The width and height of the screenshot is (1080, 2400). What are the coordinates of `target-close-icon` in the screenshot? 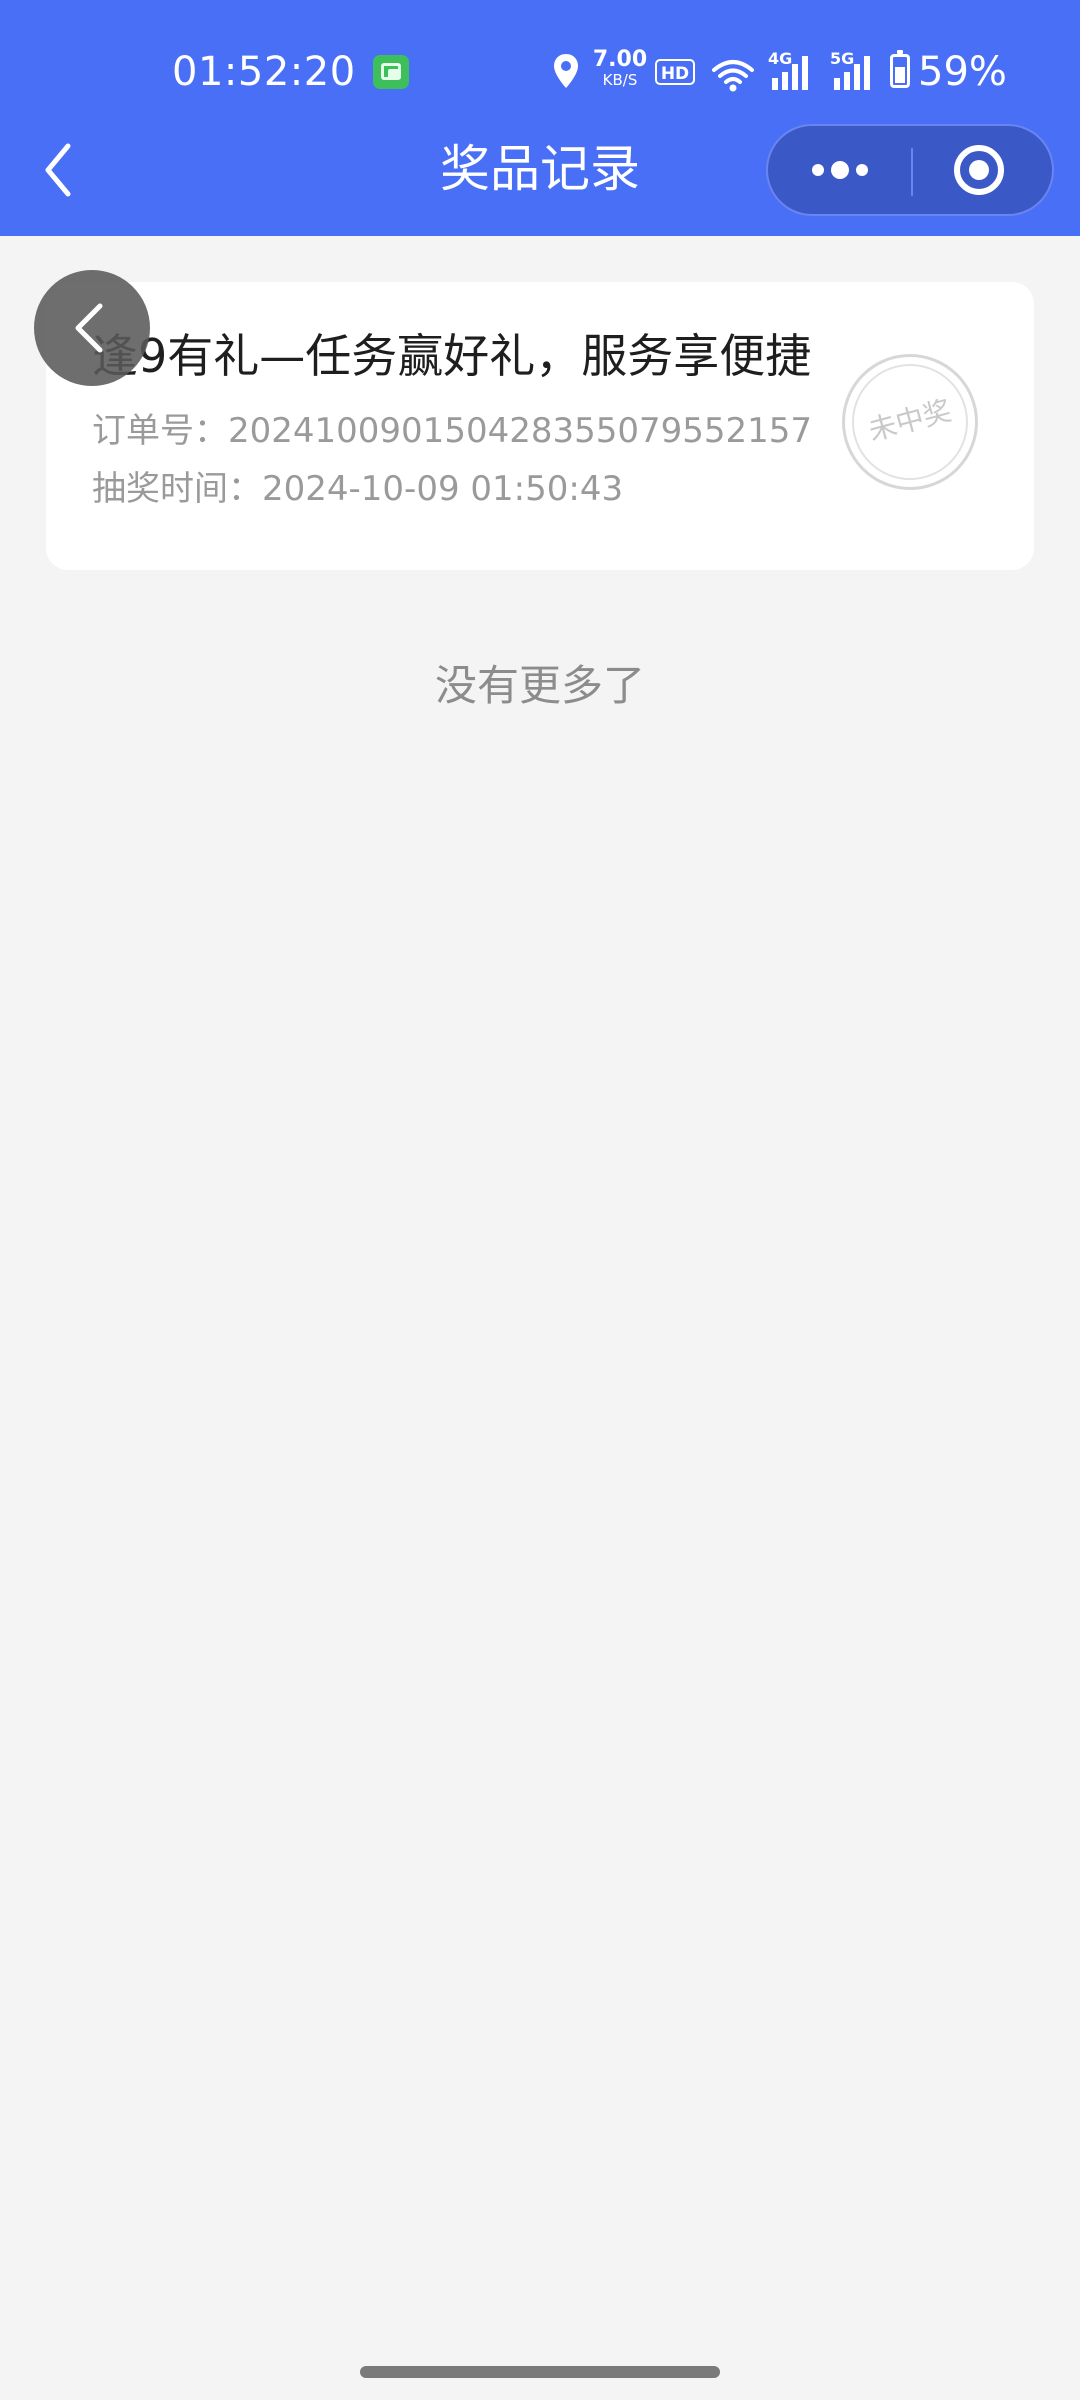 It's located at (979, 170).